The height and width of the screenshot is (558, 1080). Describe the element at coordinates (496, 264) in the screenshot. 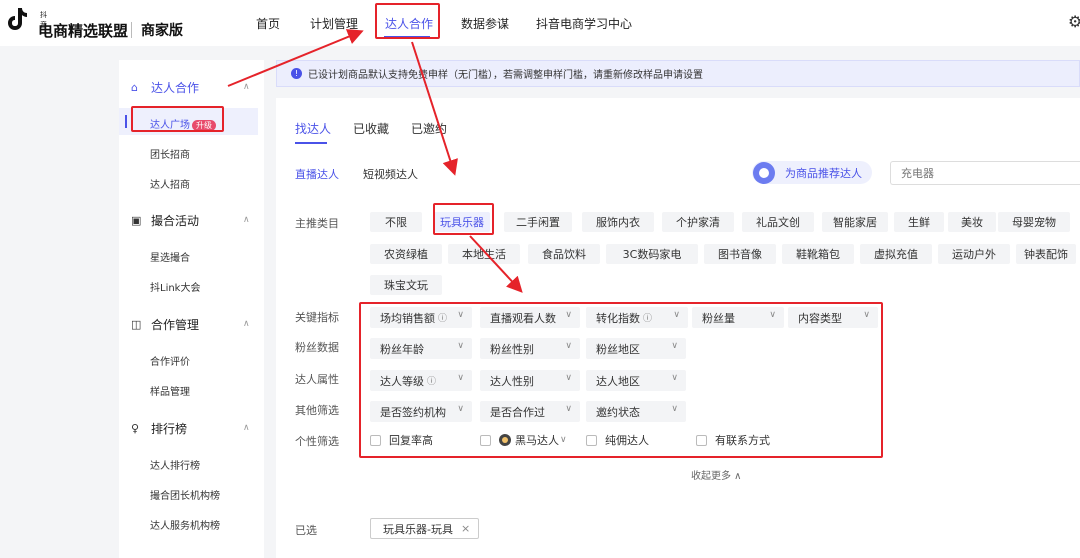

I see `arrow-category-to-filters` at that location.